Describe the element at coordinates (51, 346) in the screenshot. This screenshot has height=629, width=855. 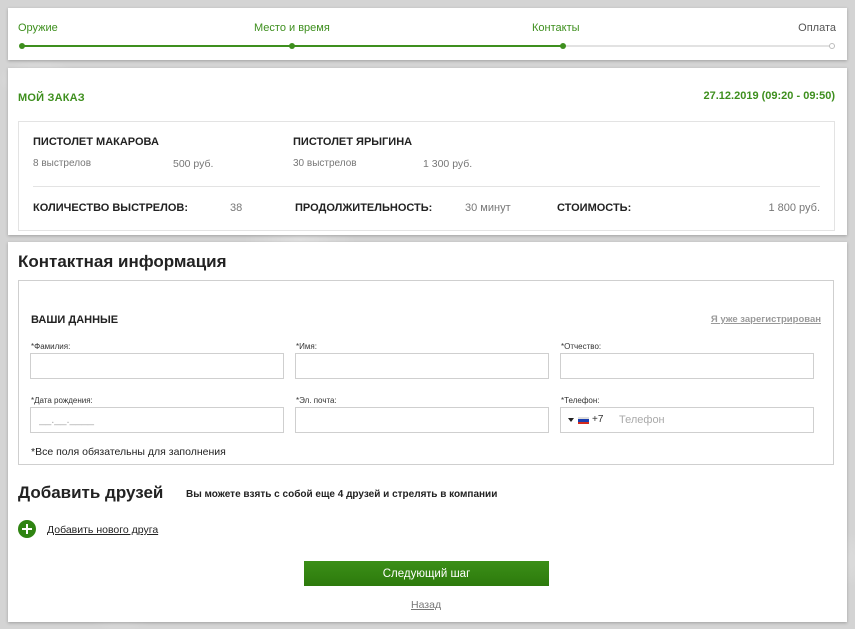
I see `lastname-label: *Фамилия:` at that location.